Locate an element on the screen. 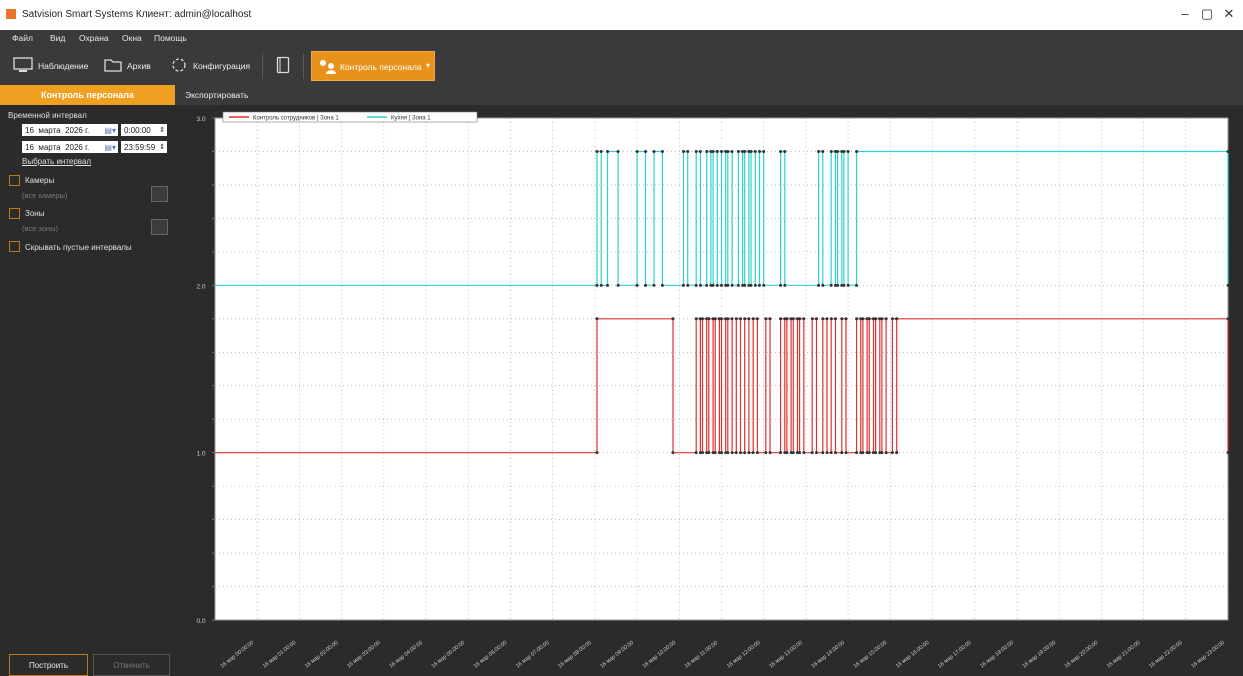 The width and height of the screenshot is (1243, 676). observation-button: Наблюдение is located at coordinates (50, 66).